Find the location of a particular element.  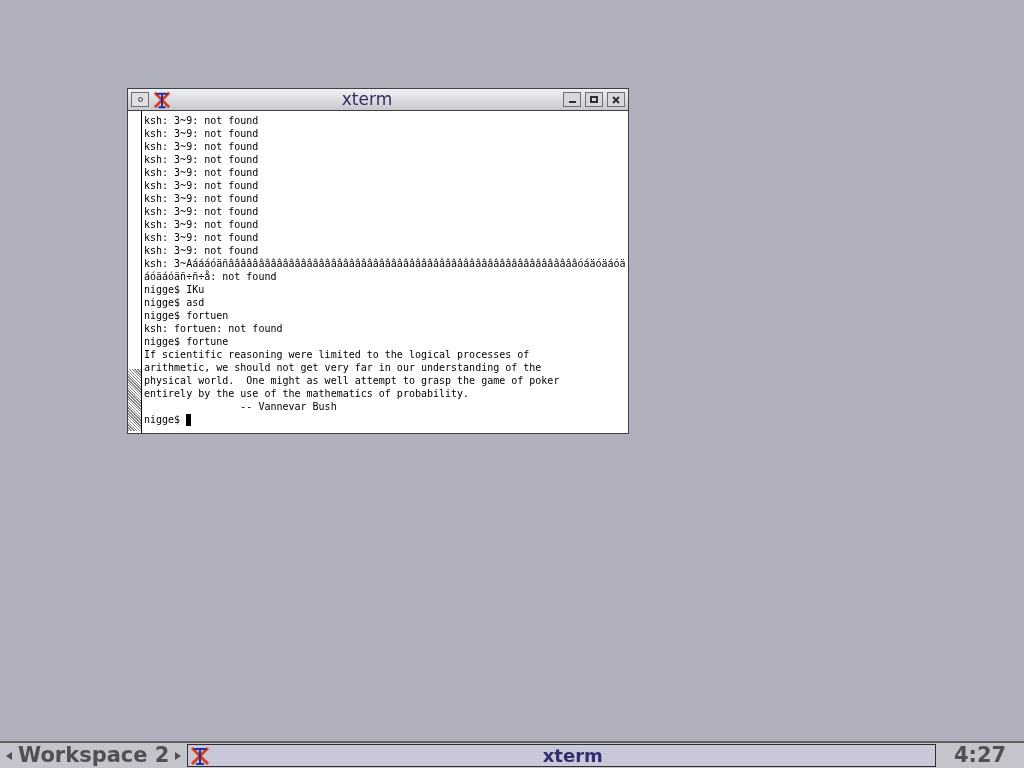

terminal-line: -- Vannevar Bush is located at coordinates (288, 406).